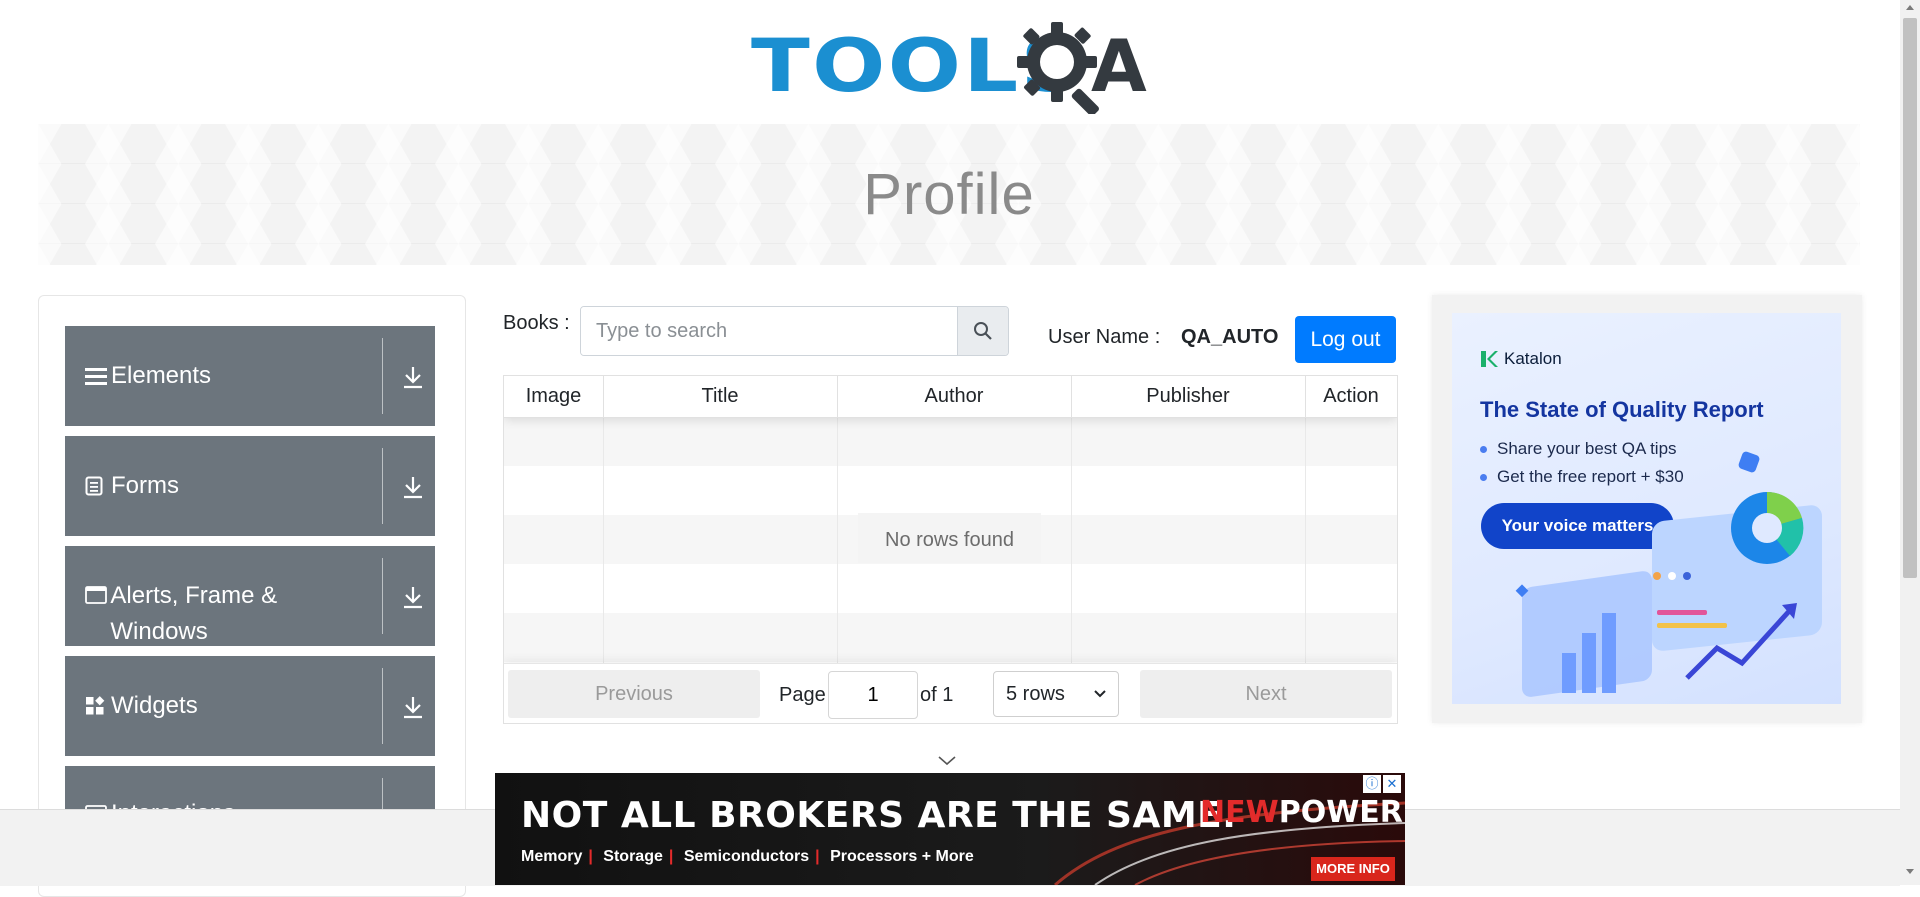  What do you see at coordinates (720, 396) in the screenshot?
I see `column-header-title: Title` at bounding box center [720, 396].